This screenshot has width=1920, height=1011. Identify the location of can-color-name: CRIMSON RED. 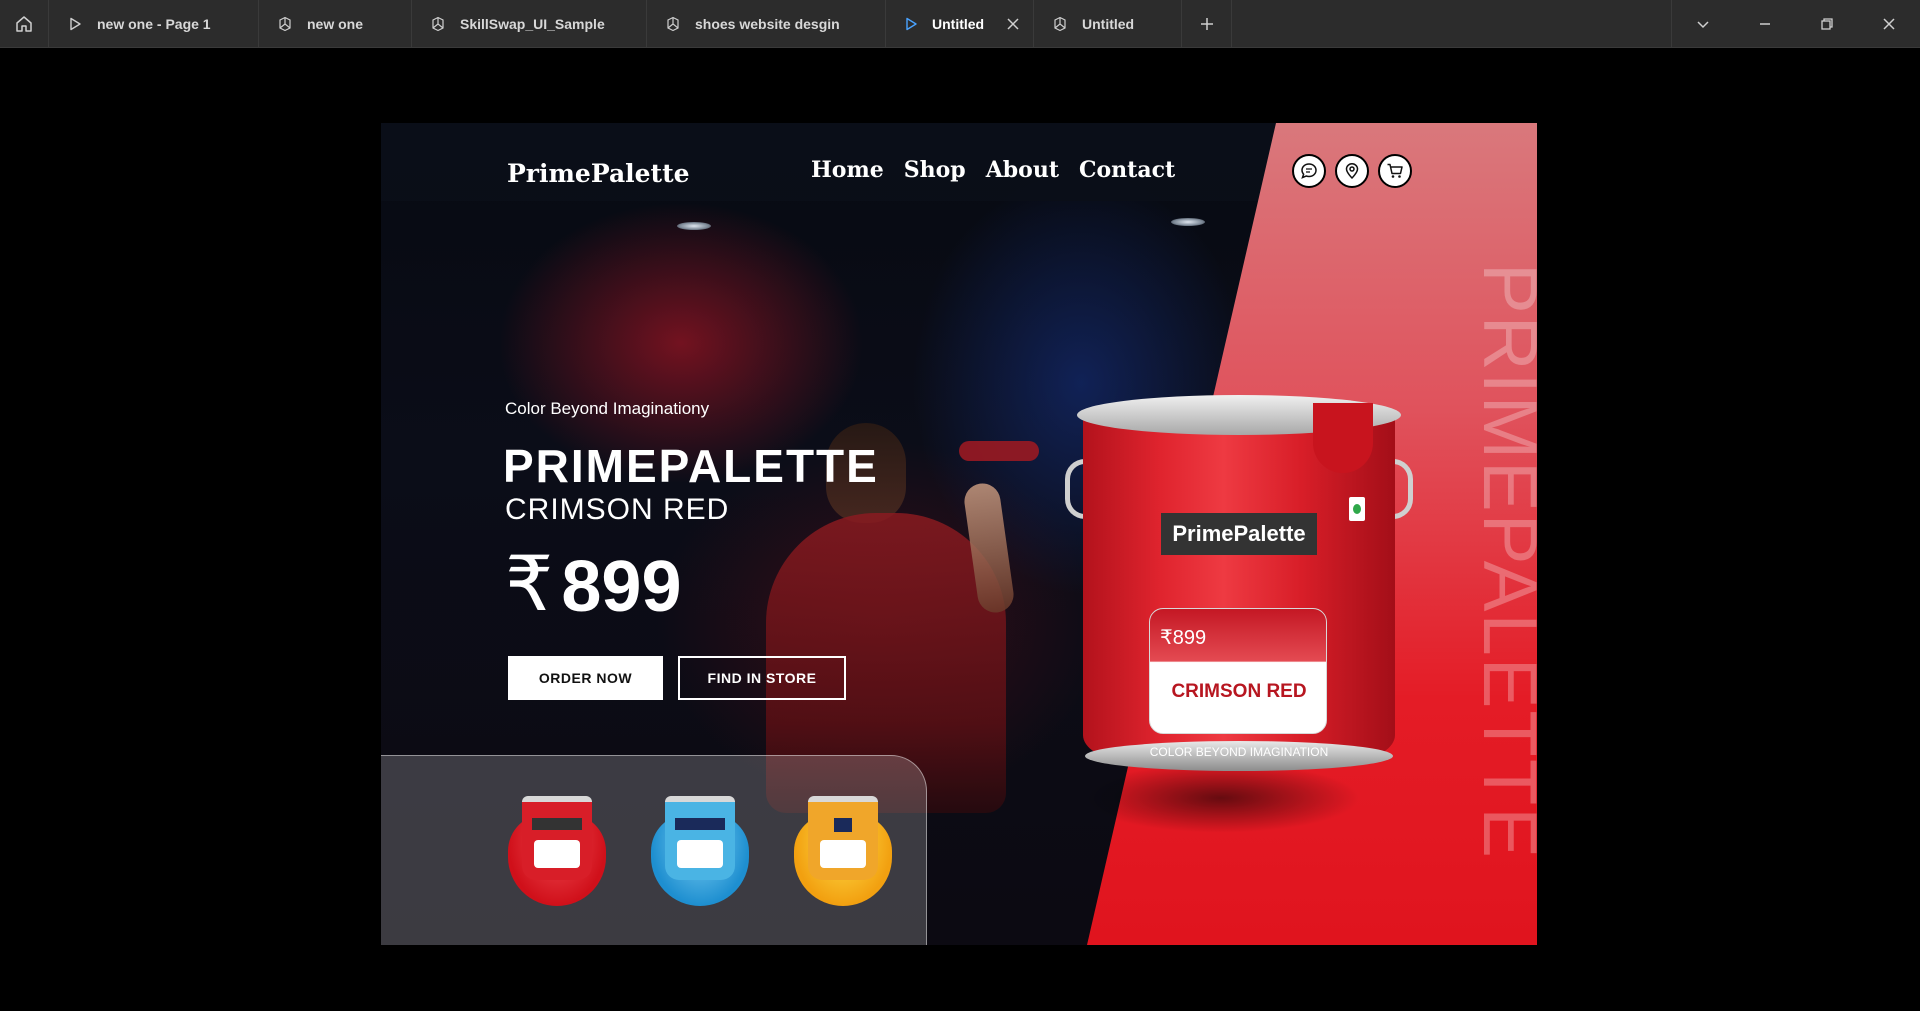
(1239, 691).